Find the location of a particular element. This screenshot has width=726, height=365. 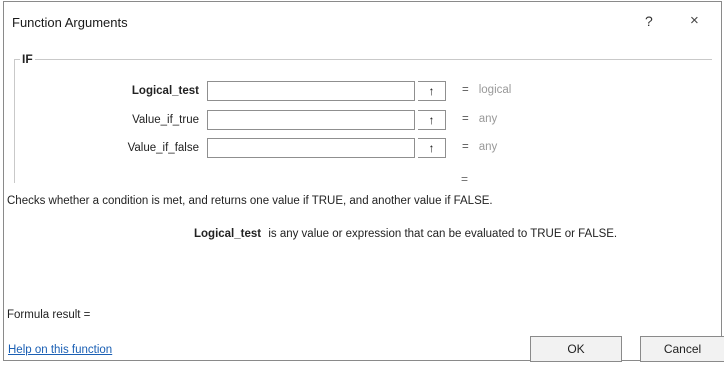

argument-row-value-if-false: Value_if_false ↑ = any is located at coordinates (363, 149).